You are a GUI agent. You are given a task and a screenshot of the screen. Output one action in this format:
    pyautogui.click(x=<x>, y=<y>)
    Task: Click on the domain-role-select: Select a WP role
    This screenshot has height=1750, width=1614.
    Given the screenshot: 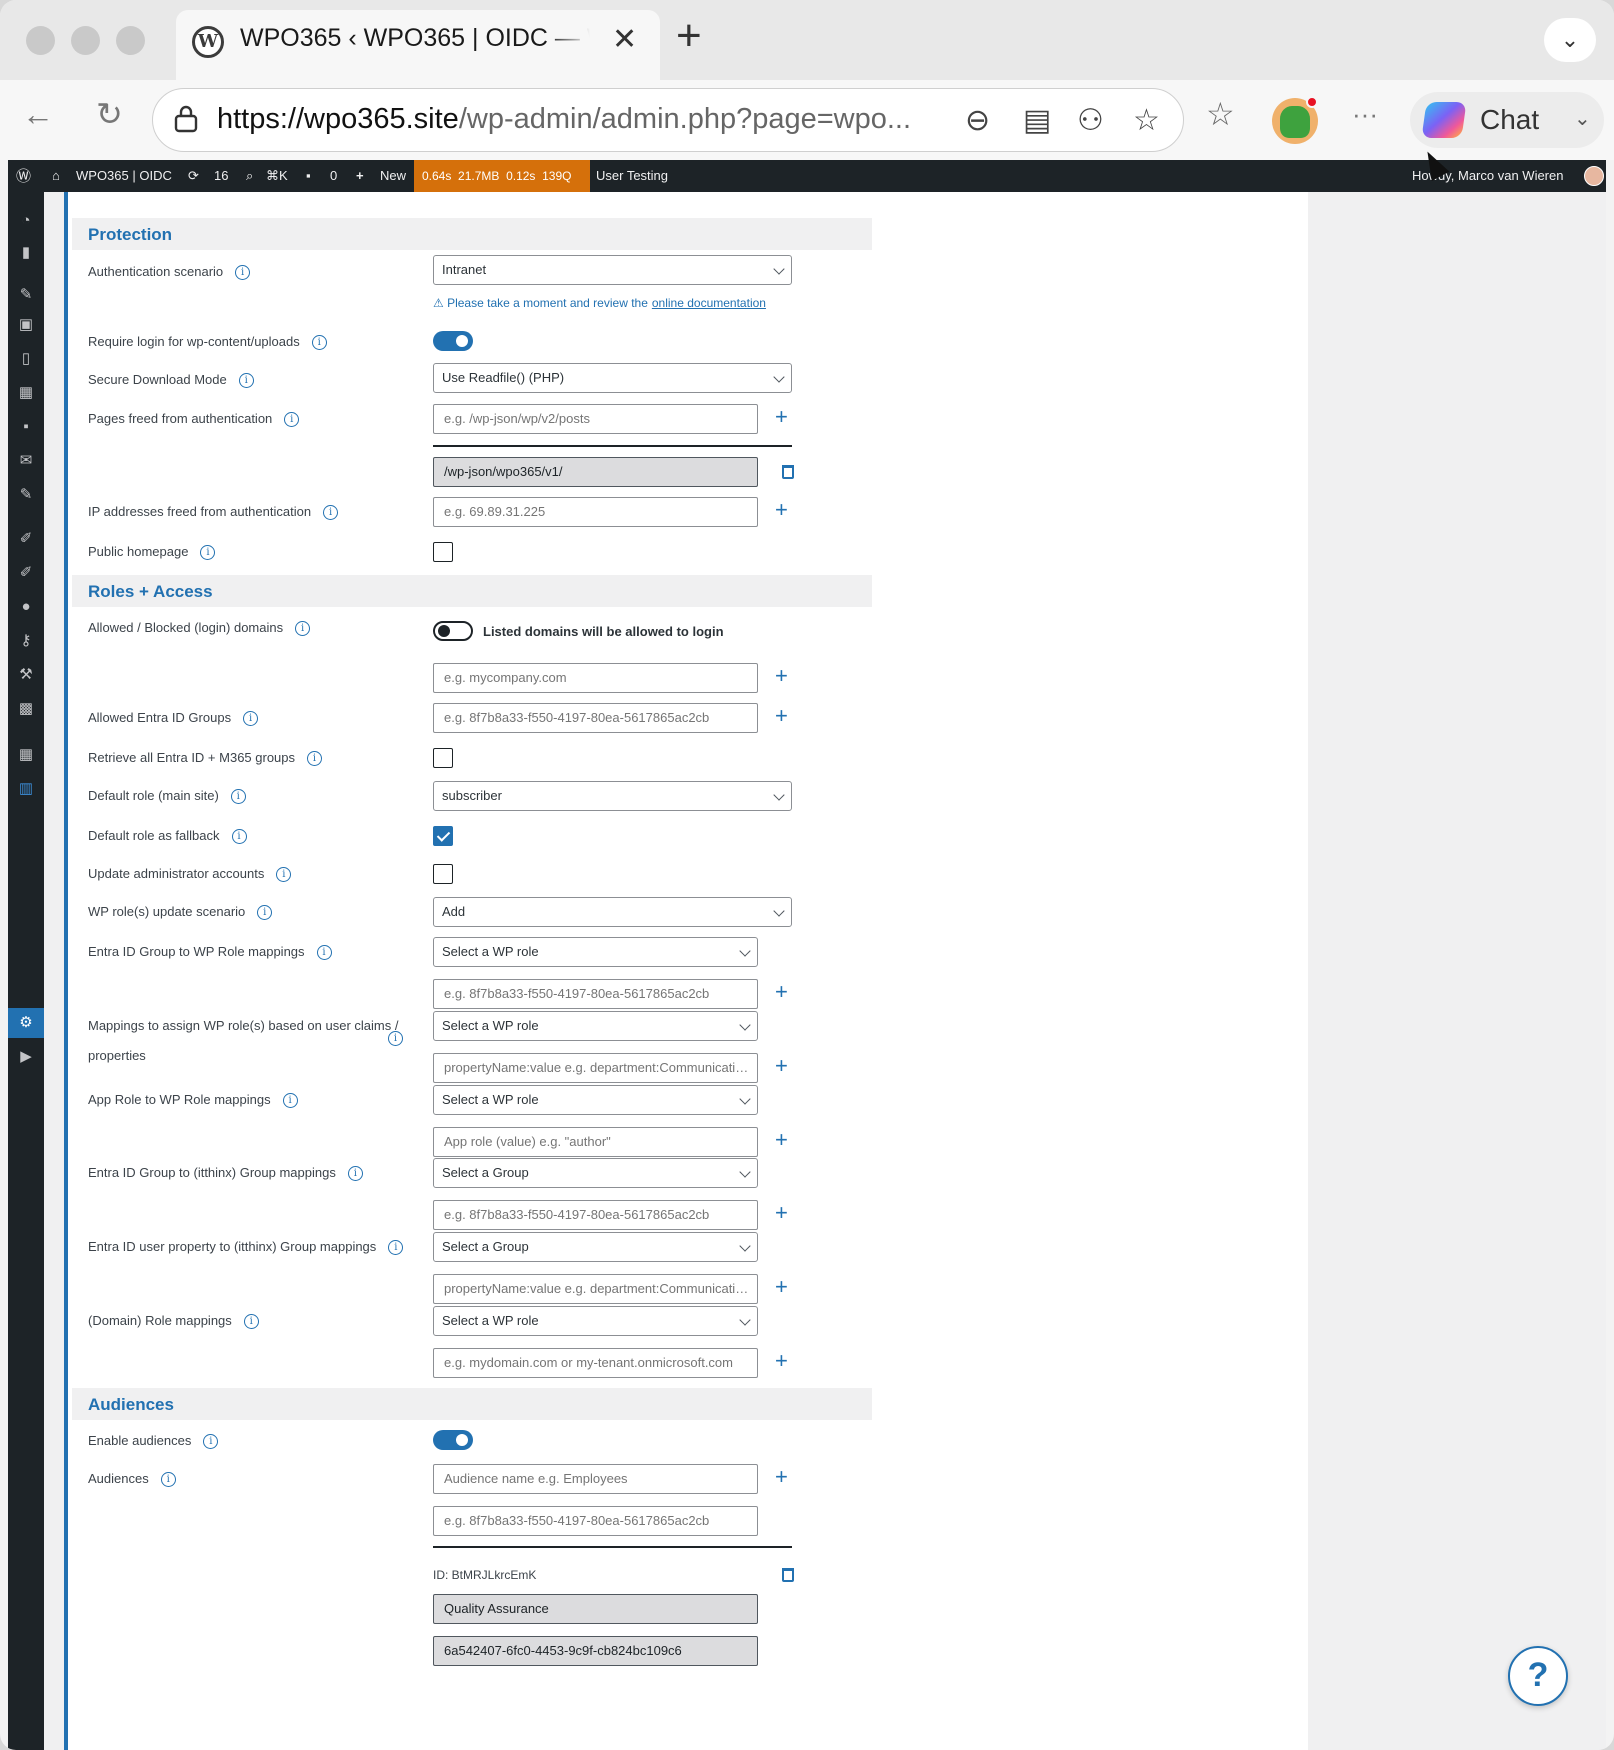 What is the action you would take?
    pyautogui.click(x=595, y=1321)
    